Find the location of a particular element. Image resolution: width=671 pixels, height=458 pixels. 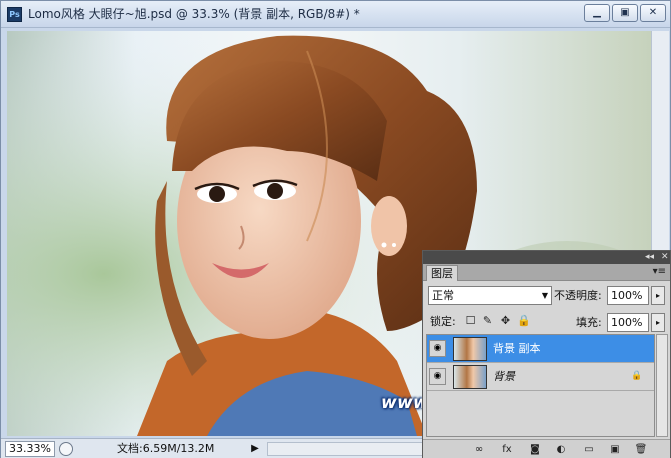

horizontal-scrollbar is located at coordinates (345, 449).